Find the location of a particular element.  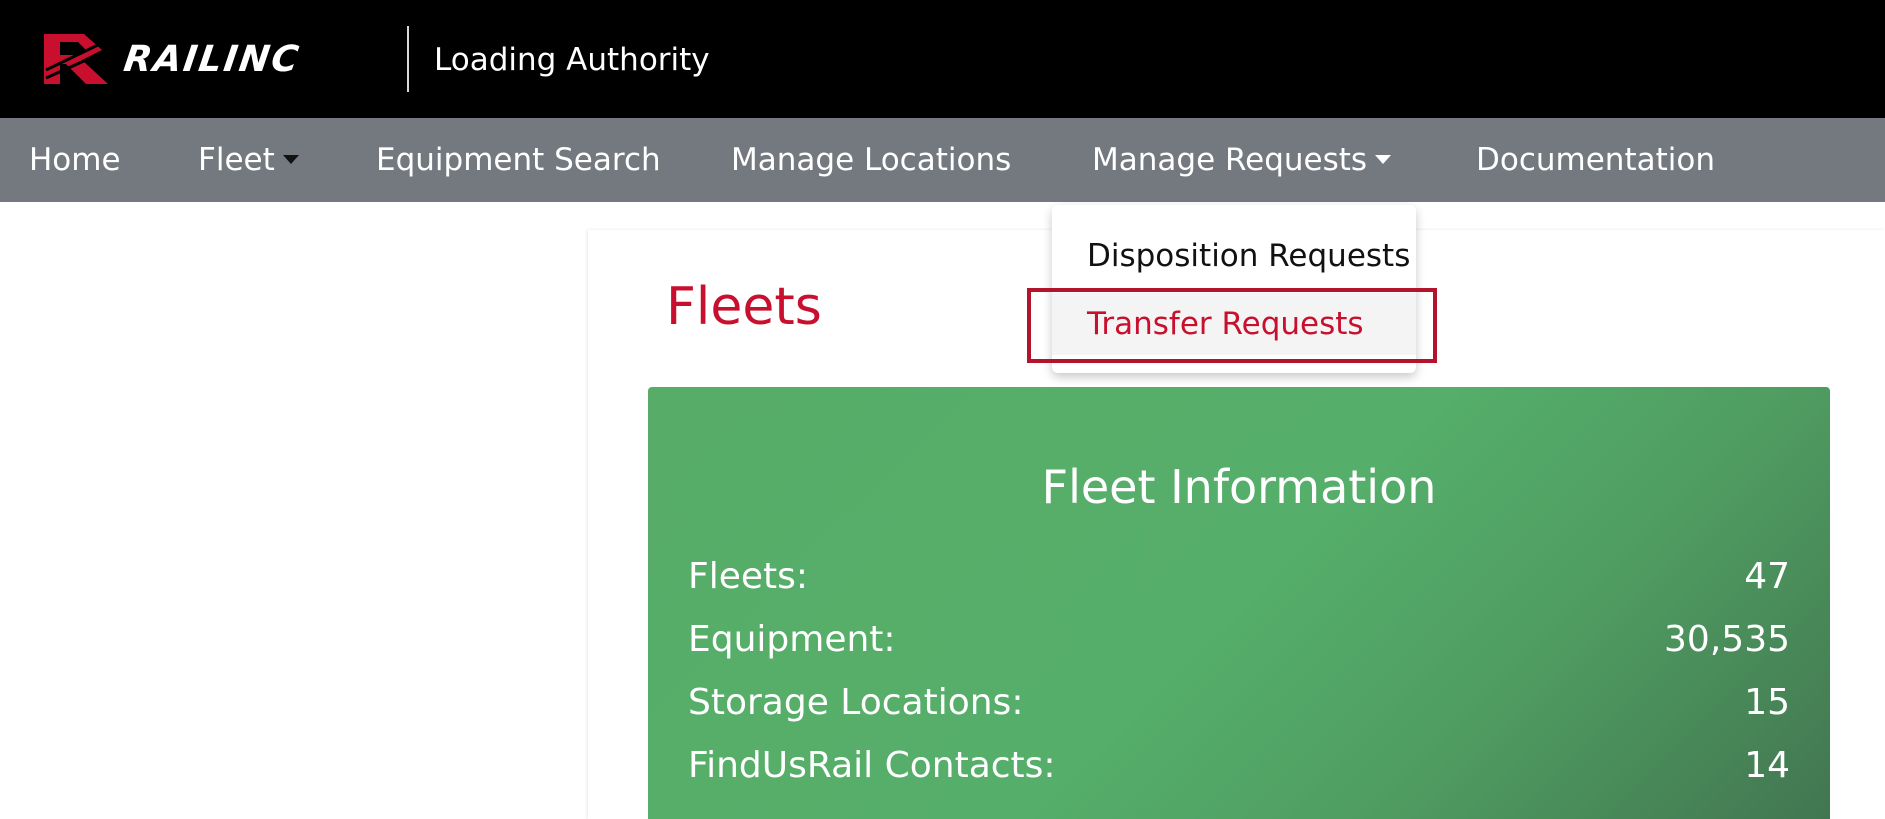

nav-documentation: Documentation is located at coordinates (1595, 160).